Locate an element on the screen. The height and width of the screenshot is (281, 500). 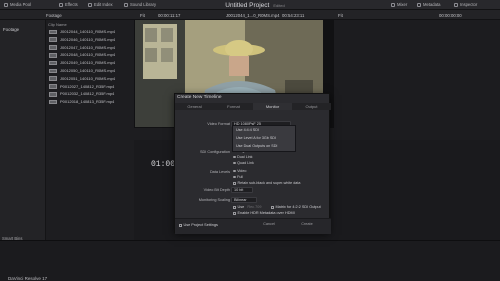
cancel-button: Cancel is located at coordinates (269, 224).